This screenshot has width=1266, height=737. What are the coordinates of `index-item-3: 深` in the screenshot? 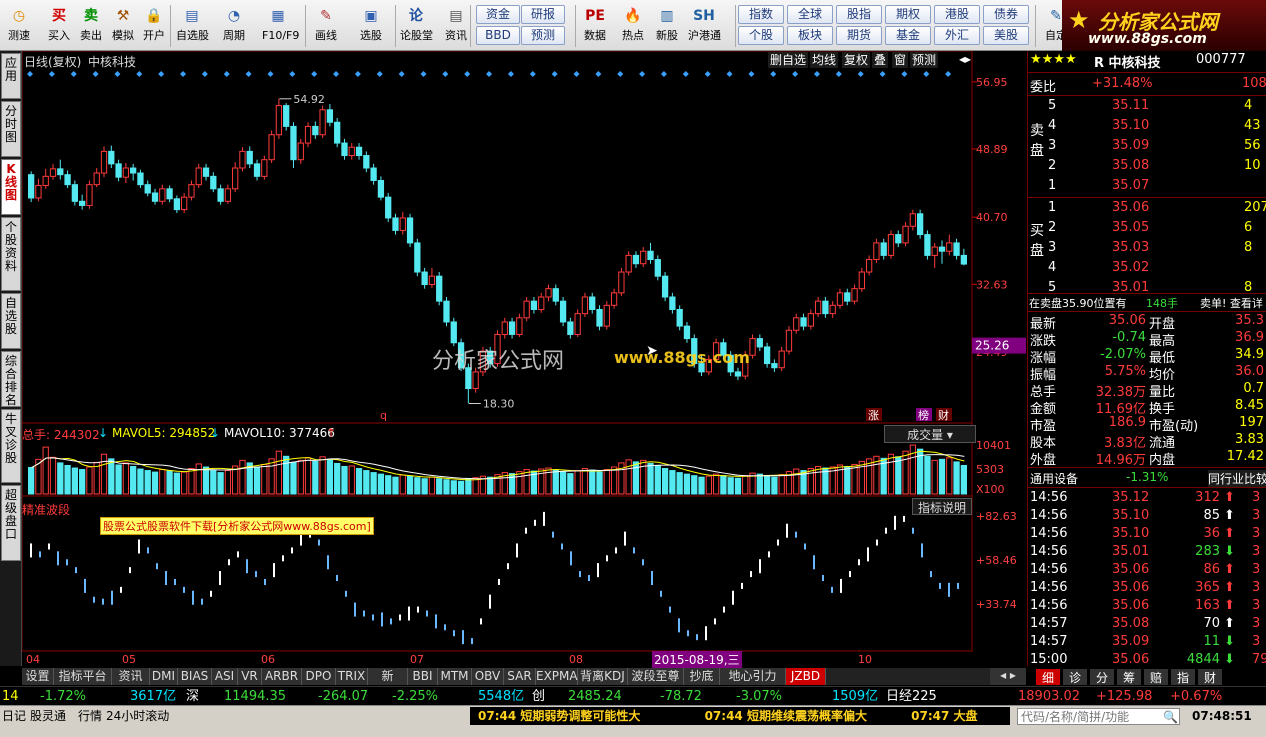 It's located at (192, 696).